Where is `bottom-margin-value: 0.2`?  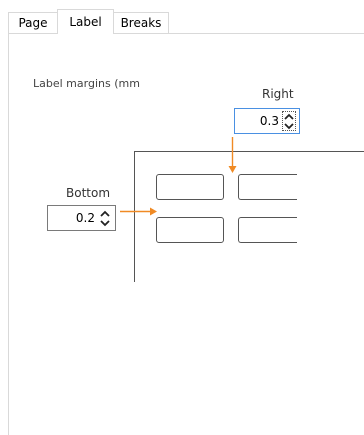 bottom-margin-value: 0.2 is located at coordinates (73, 218).